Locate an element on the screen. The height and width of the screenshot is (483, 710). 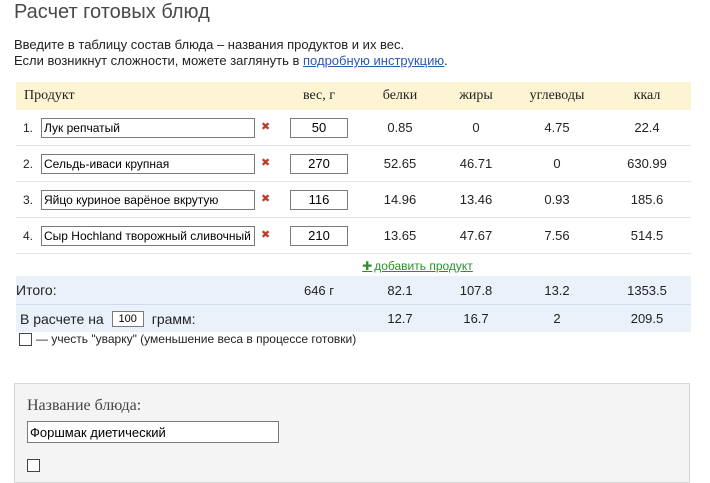
per-protein: 12.7 is located at coordinates (400, 318).